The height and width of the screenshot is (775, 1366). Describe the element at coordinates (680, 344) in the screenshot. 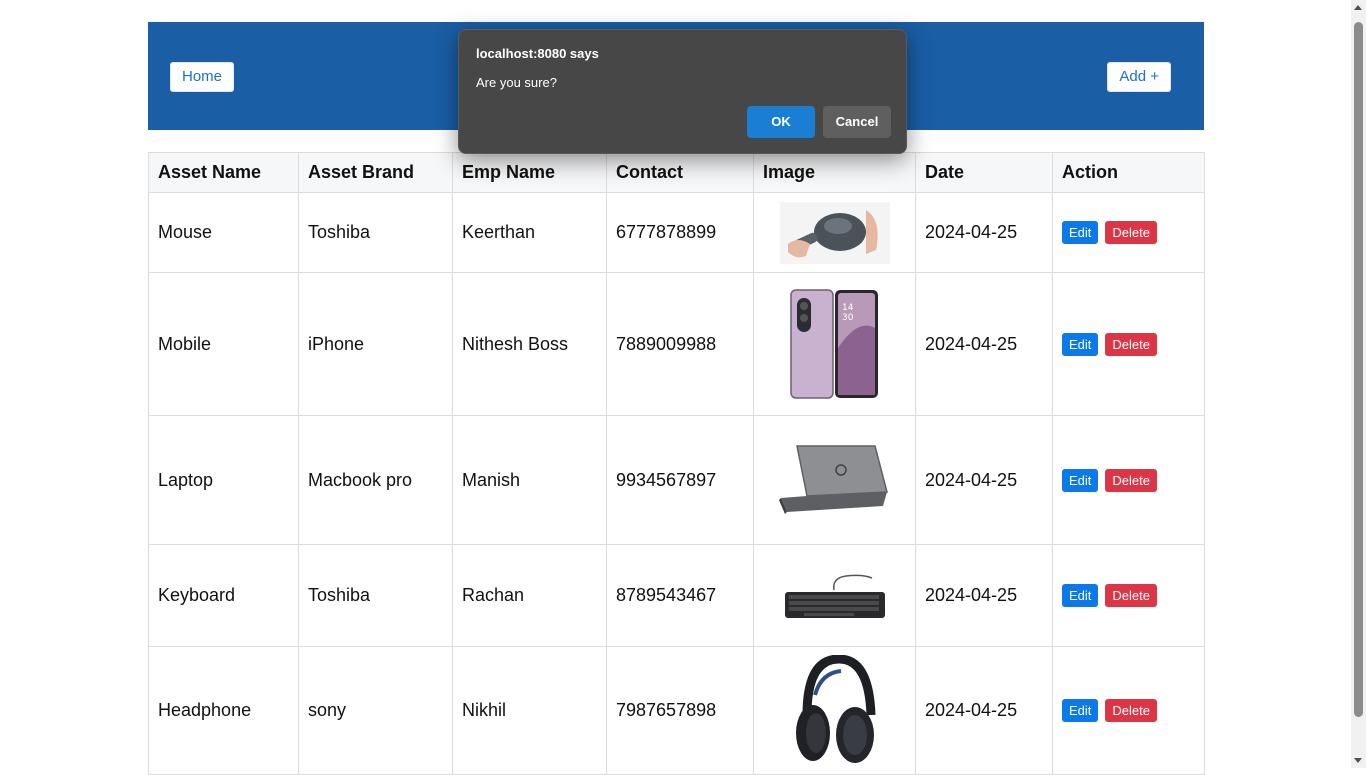

I see `contact-cell: 7889009988` at that location.